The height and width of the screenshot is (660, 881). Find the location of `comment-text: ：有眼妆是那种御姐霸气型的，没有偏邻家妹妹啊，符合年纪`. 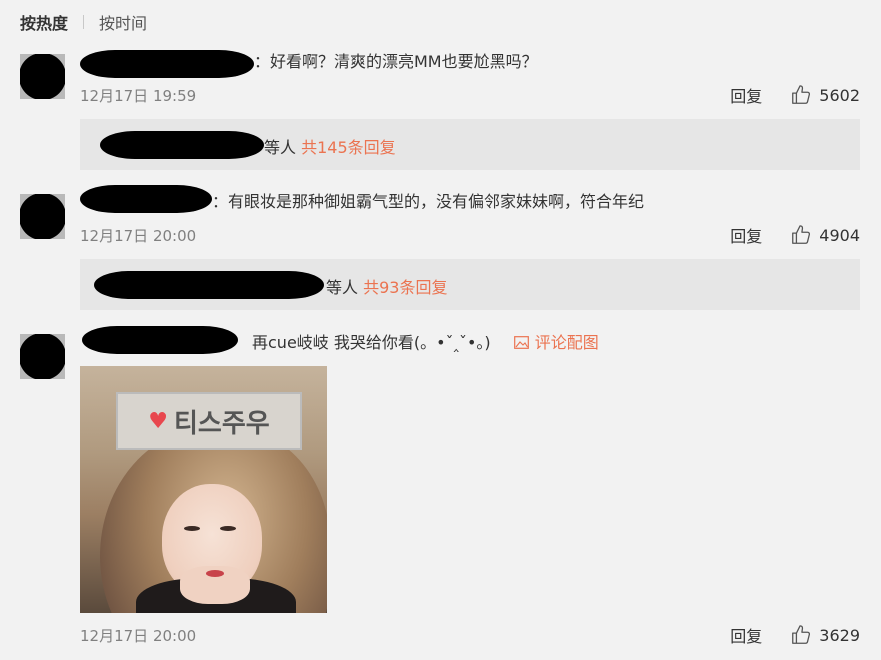

comment-text: ：有眼妆是那种御姐霸气型的，没有偏邻家妹妹啊，符合年纪 is located at coordinates (428, 201).